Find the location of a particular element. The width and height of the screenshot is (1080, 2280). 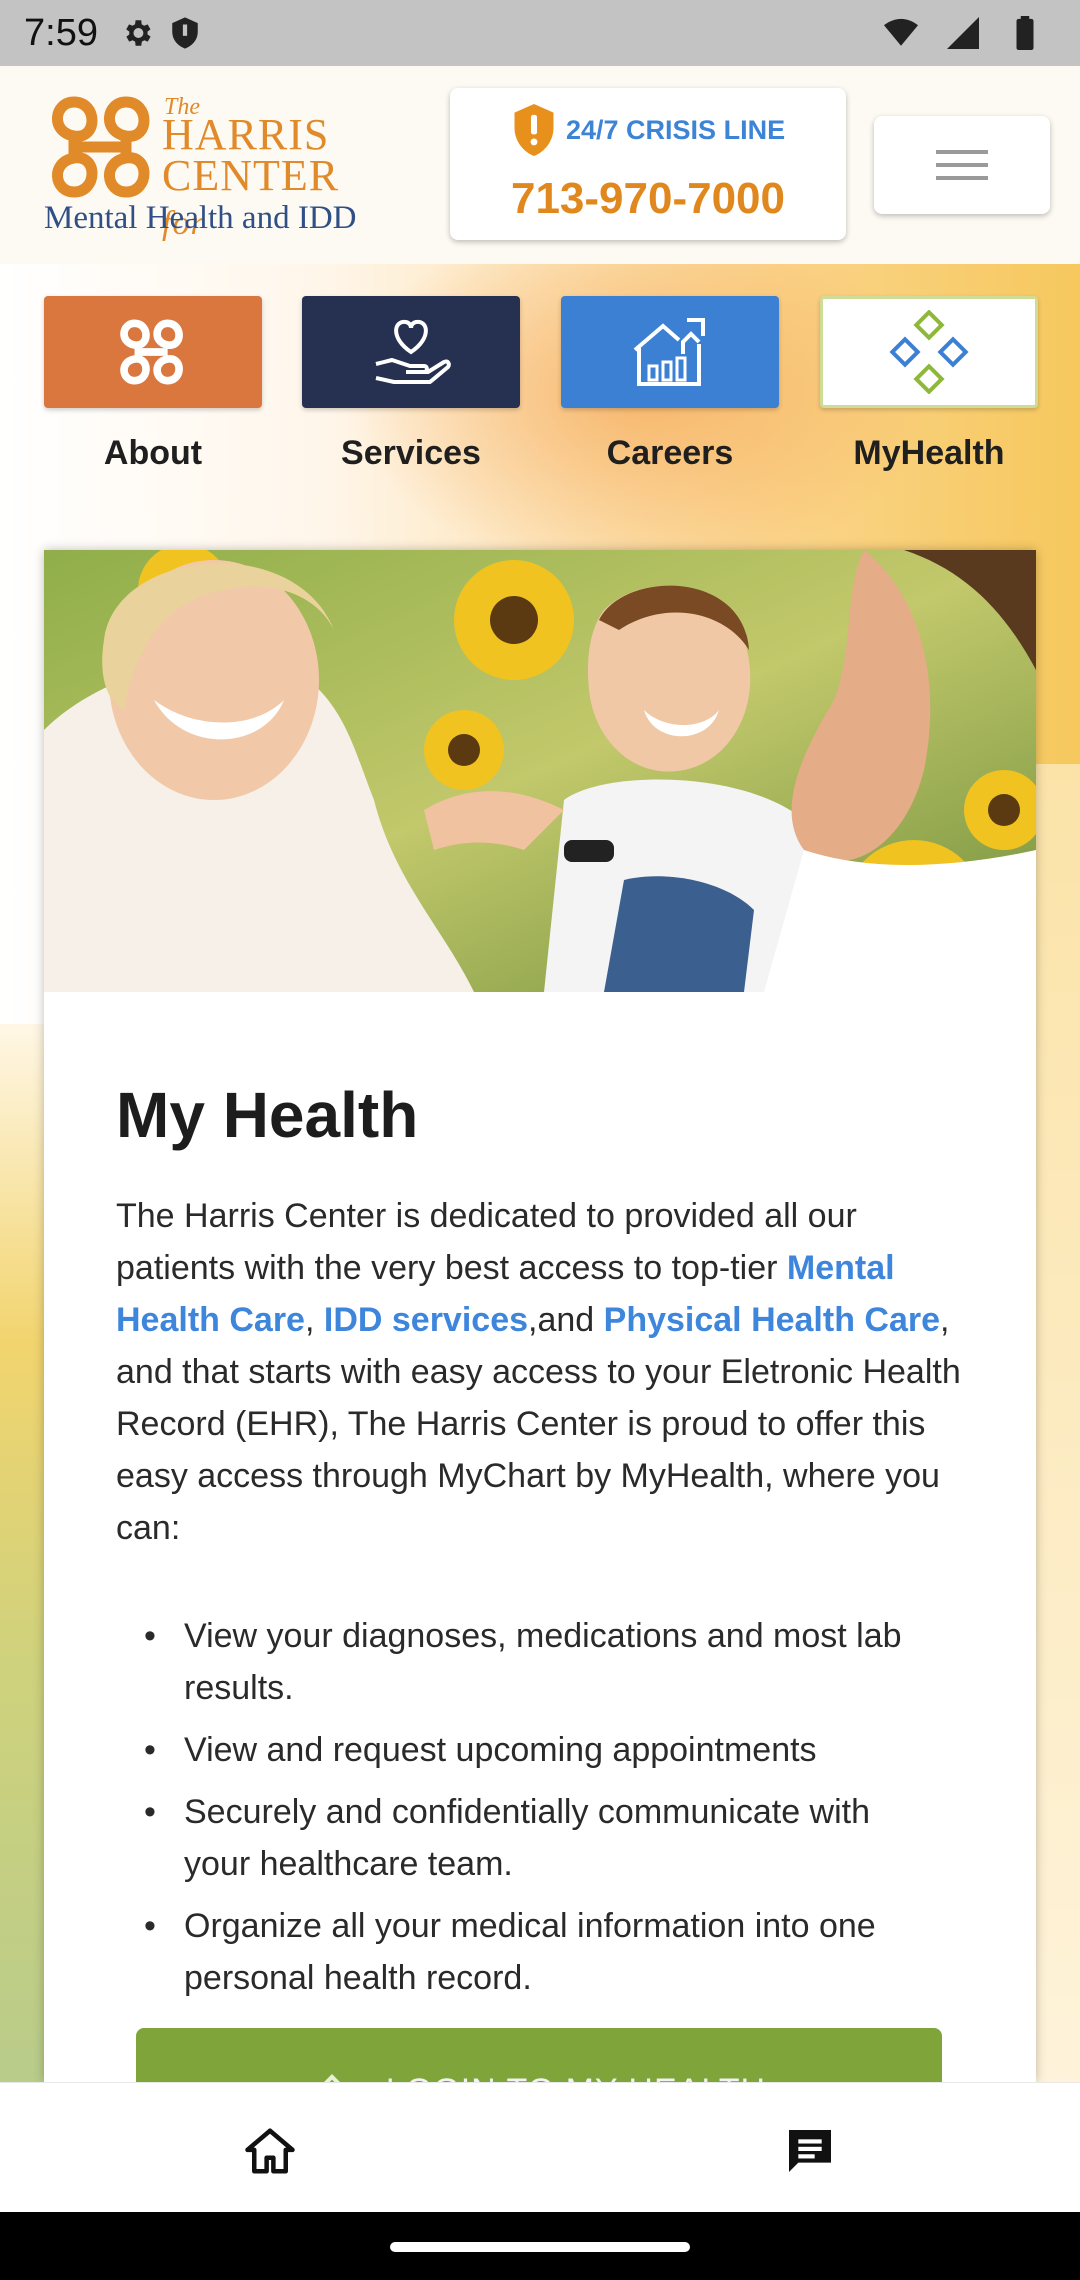

diamonds-icon is located at coordinates (929, 352).